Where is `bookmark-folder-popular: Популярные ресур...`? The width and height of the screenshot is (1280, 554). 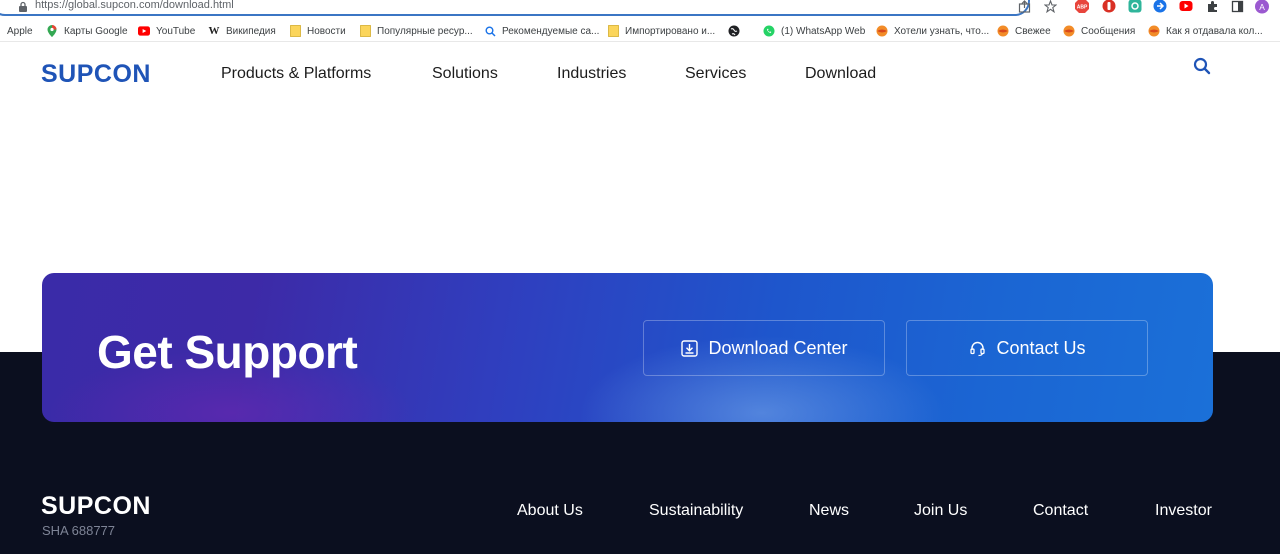
bookmark-folder-popular: Популярные ресур... is located at coordinates (416, 31).